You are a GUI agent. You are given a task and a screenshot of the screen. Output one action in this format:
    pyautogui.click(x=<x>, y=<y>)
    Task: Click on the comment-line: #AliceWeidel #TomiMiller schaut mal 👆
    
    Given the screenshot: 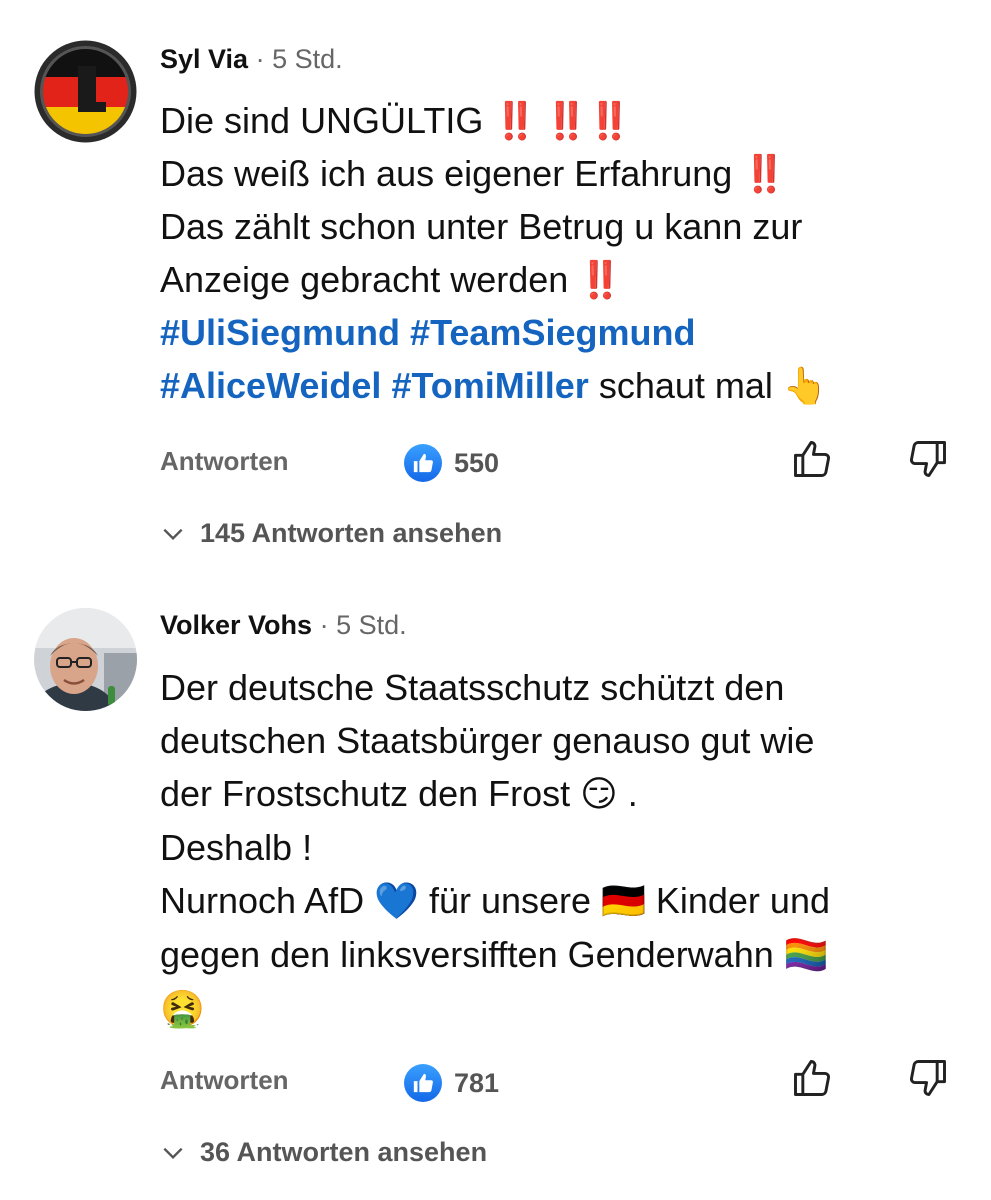 What is the action you would take?
    pyautogui.click(x=560, y=386)
    